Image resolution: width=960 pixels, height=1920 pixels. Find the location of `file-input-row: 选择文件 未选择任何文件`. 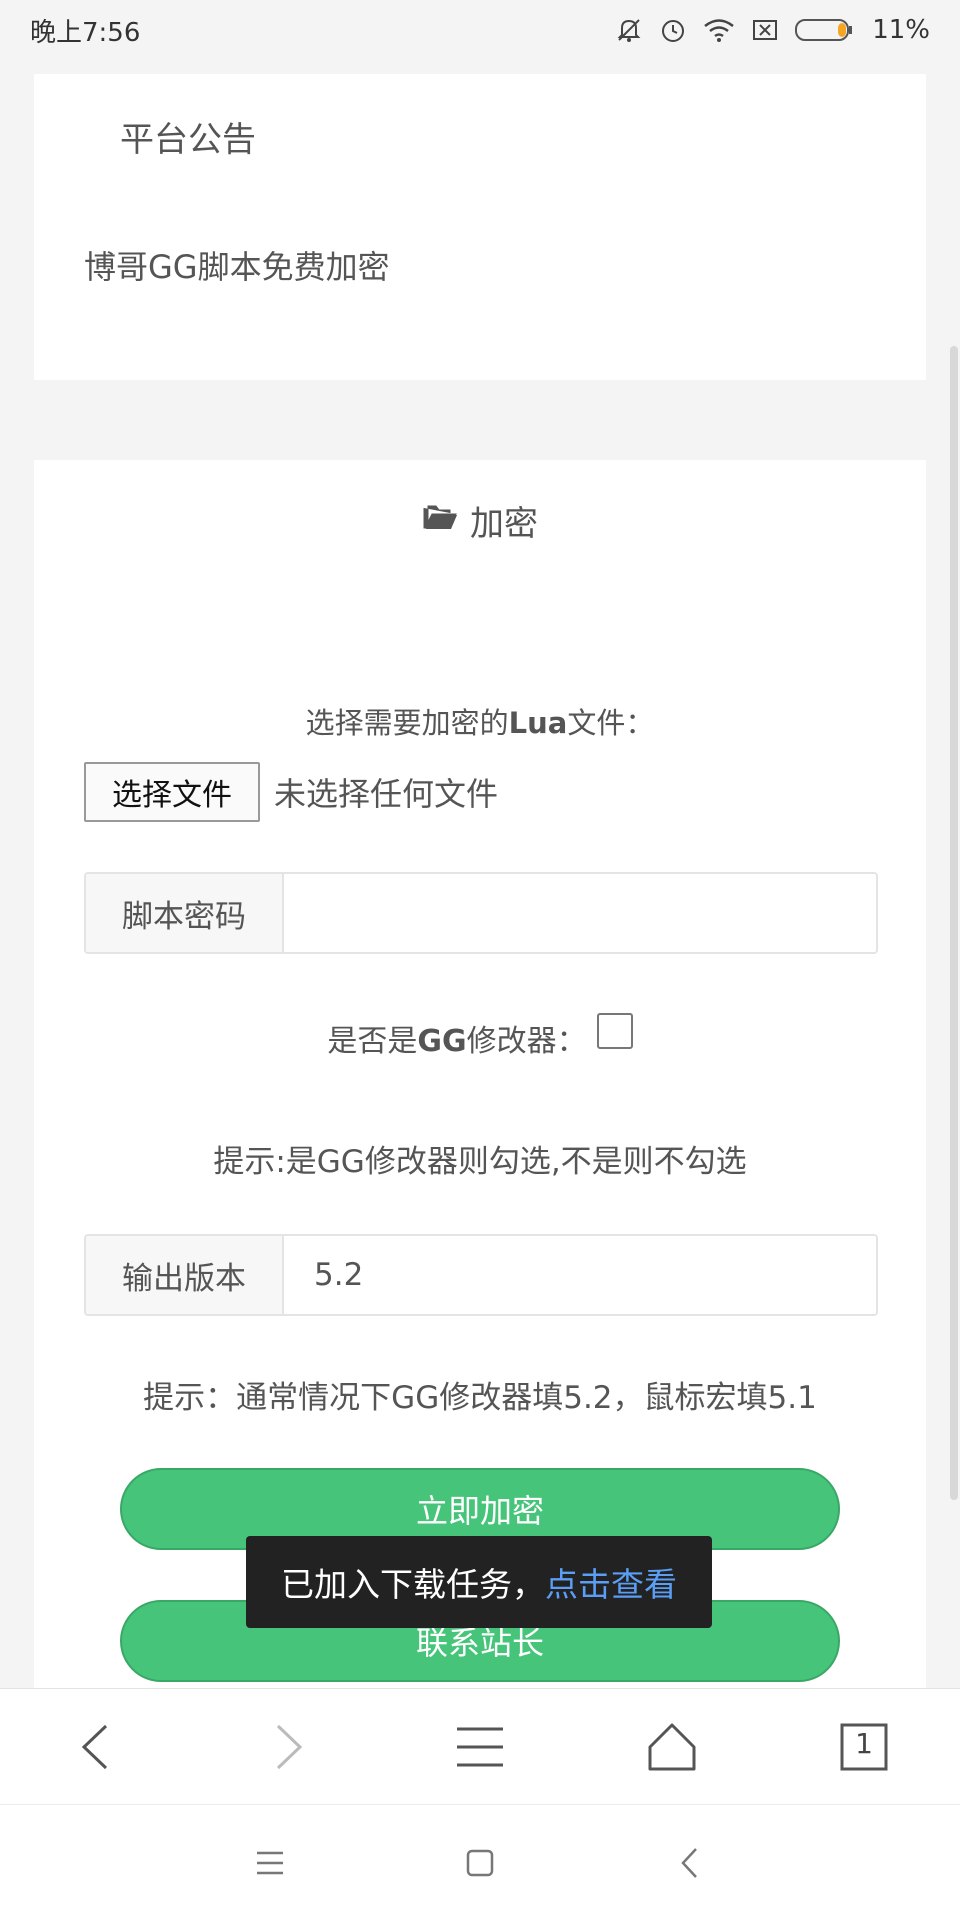

file-input-row: 选择文件 未选择任何文件 is located at coordinates (291, 792).